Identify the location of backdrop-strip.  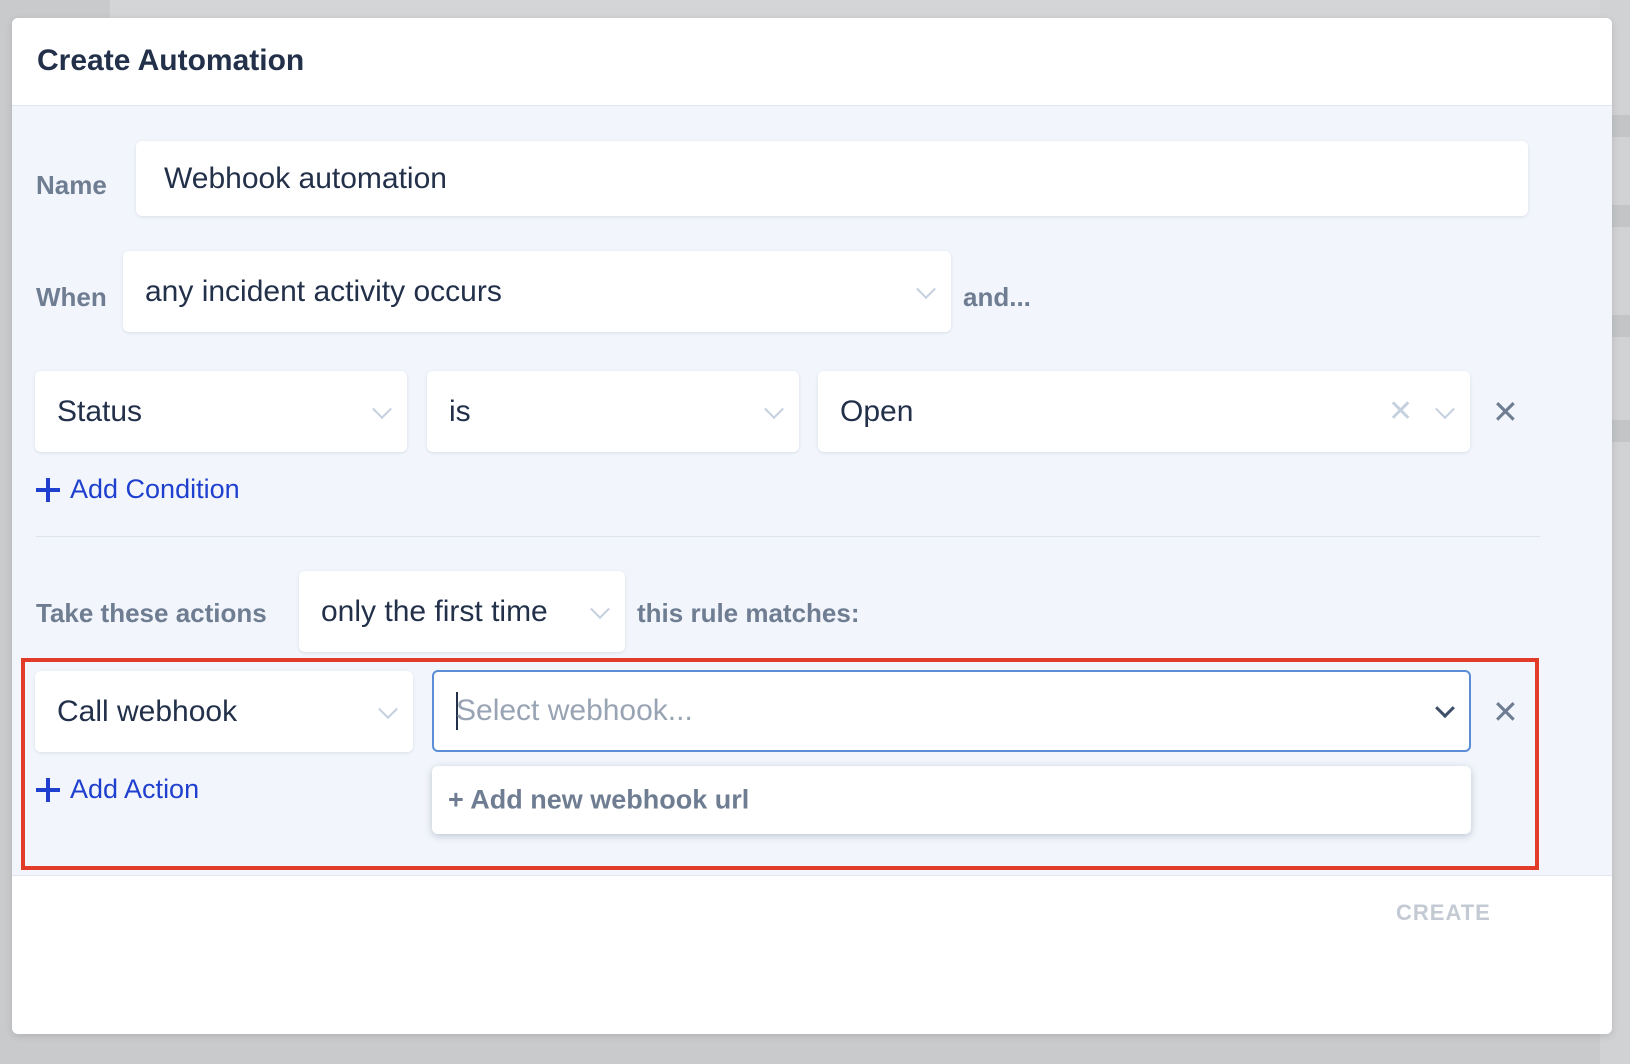
(860, 9).